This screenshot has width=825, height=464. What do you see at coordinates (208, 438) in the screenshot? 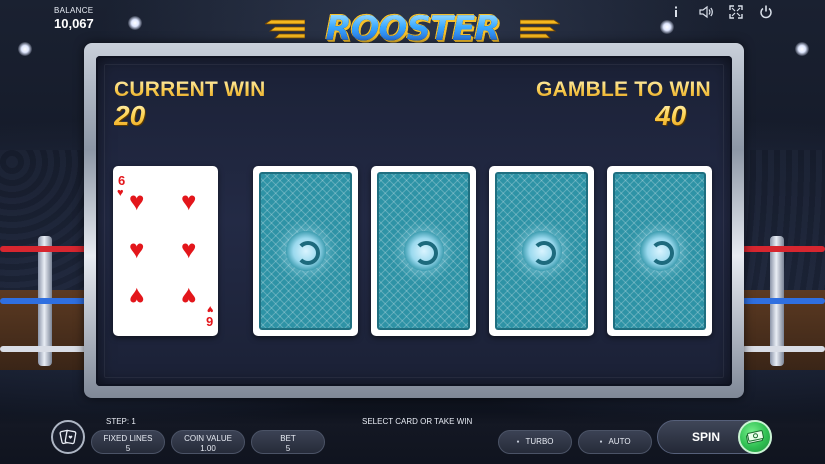
I see `coin-value-label: COIN VALUE` at bounding box center [208, 438].